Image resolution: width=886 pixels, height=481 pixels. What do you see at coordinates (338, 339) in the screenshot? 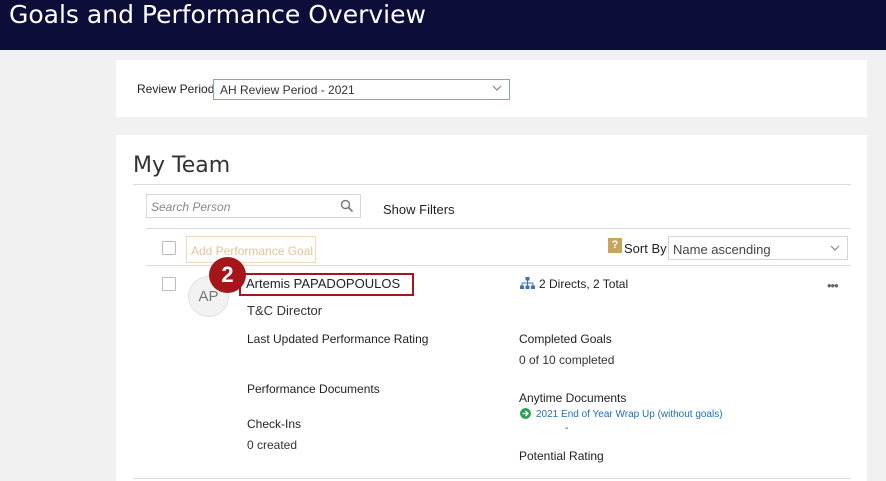
I see `last-rating-label: Last Updated Performance Rating` at bounding box center [338, 339].